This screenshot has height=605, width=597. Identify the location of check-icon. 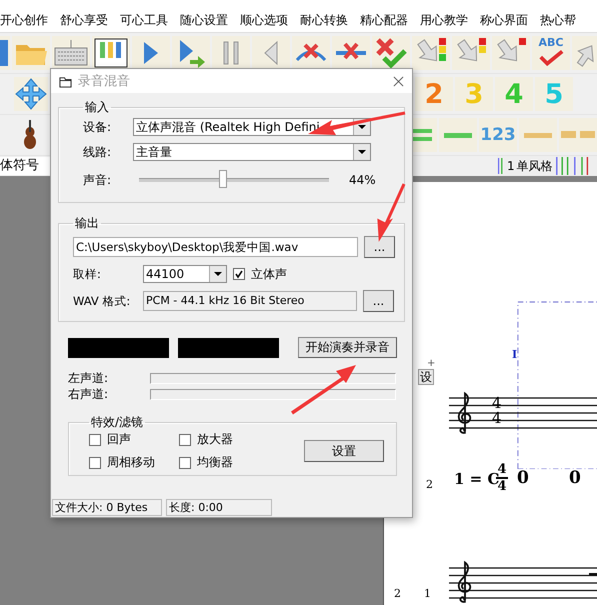
(551, 58).